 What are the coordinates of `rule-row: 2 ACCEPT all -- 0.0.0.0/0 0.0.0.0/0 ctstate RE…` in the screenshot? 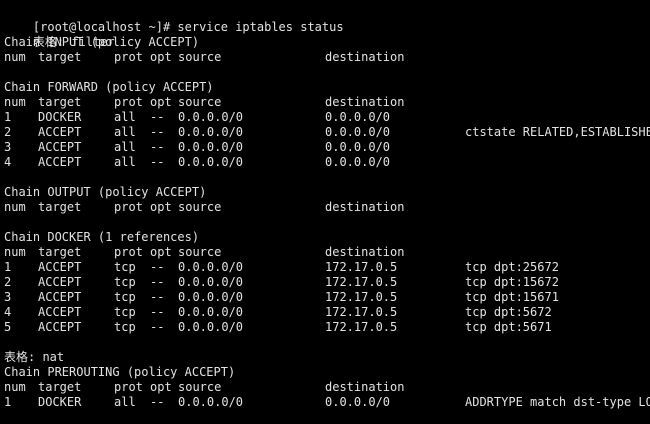 It's located at (327, 132).